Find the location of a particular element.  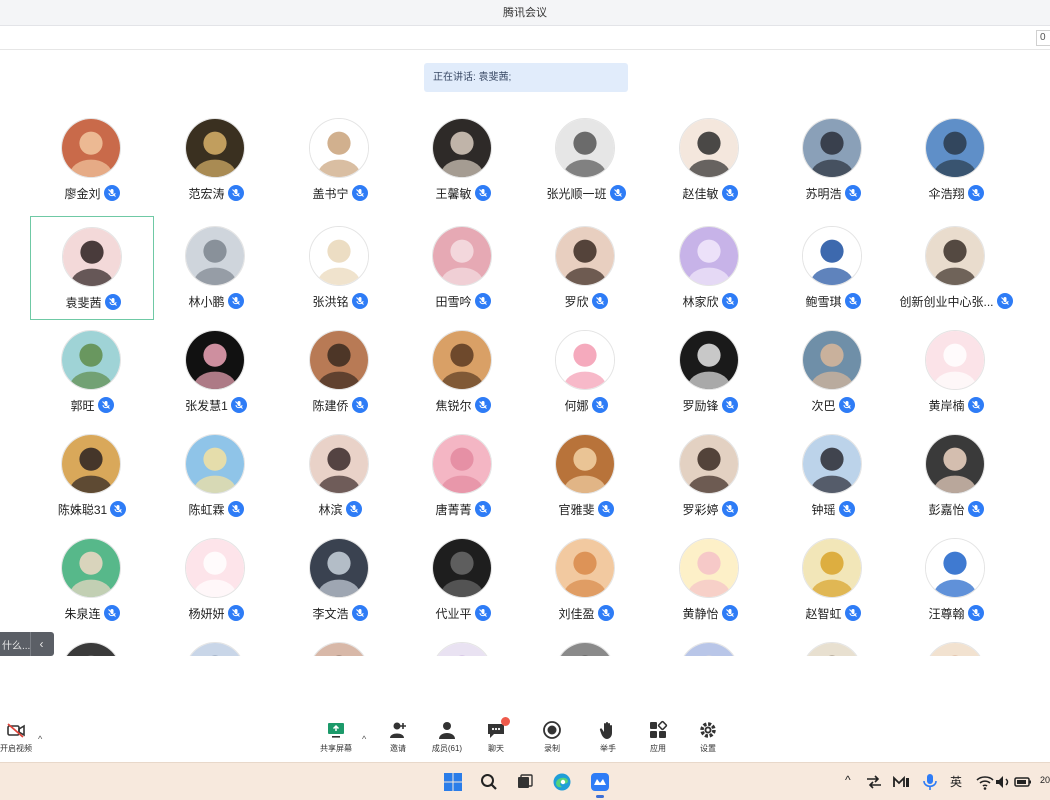

tray-settings-icon is located at coordinates (874, 782).